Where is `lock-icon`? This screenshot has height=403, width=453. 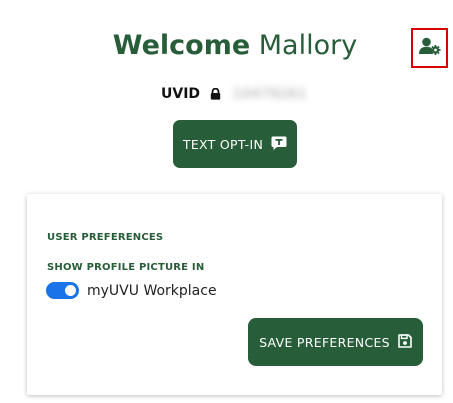
lock-icon is located at coordinates (215, 94).